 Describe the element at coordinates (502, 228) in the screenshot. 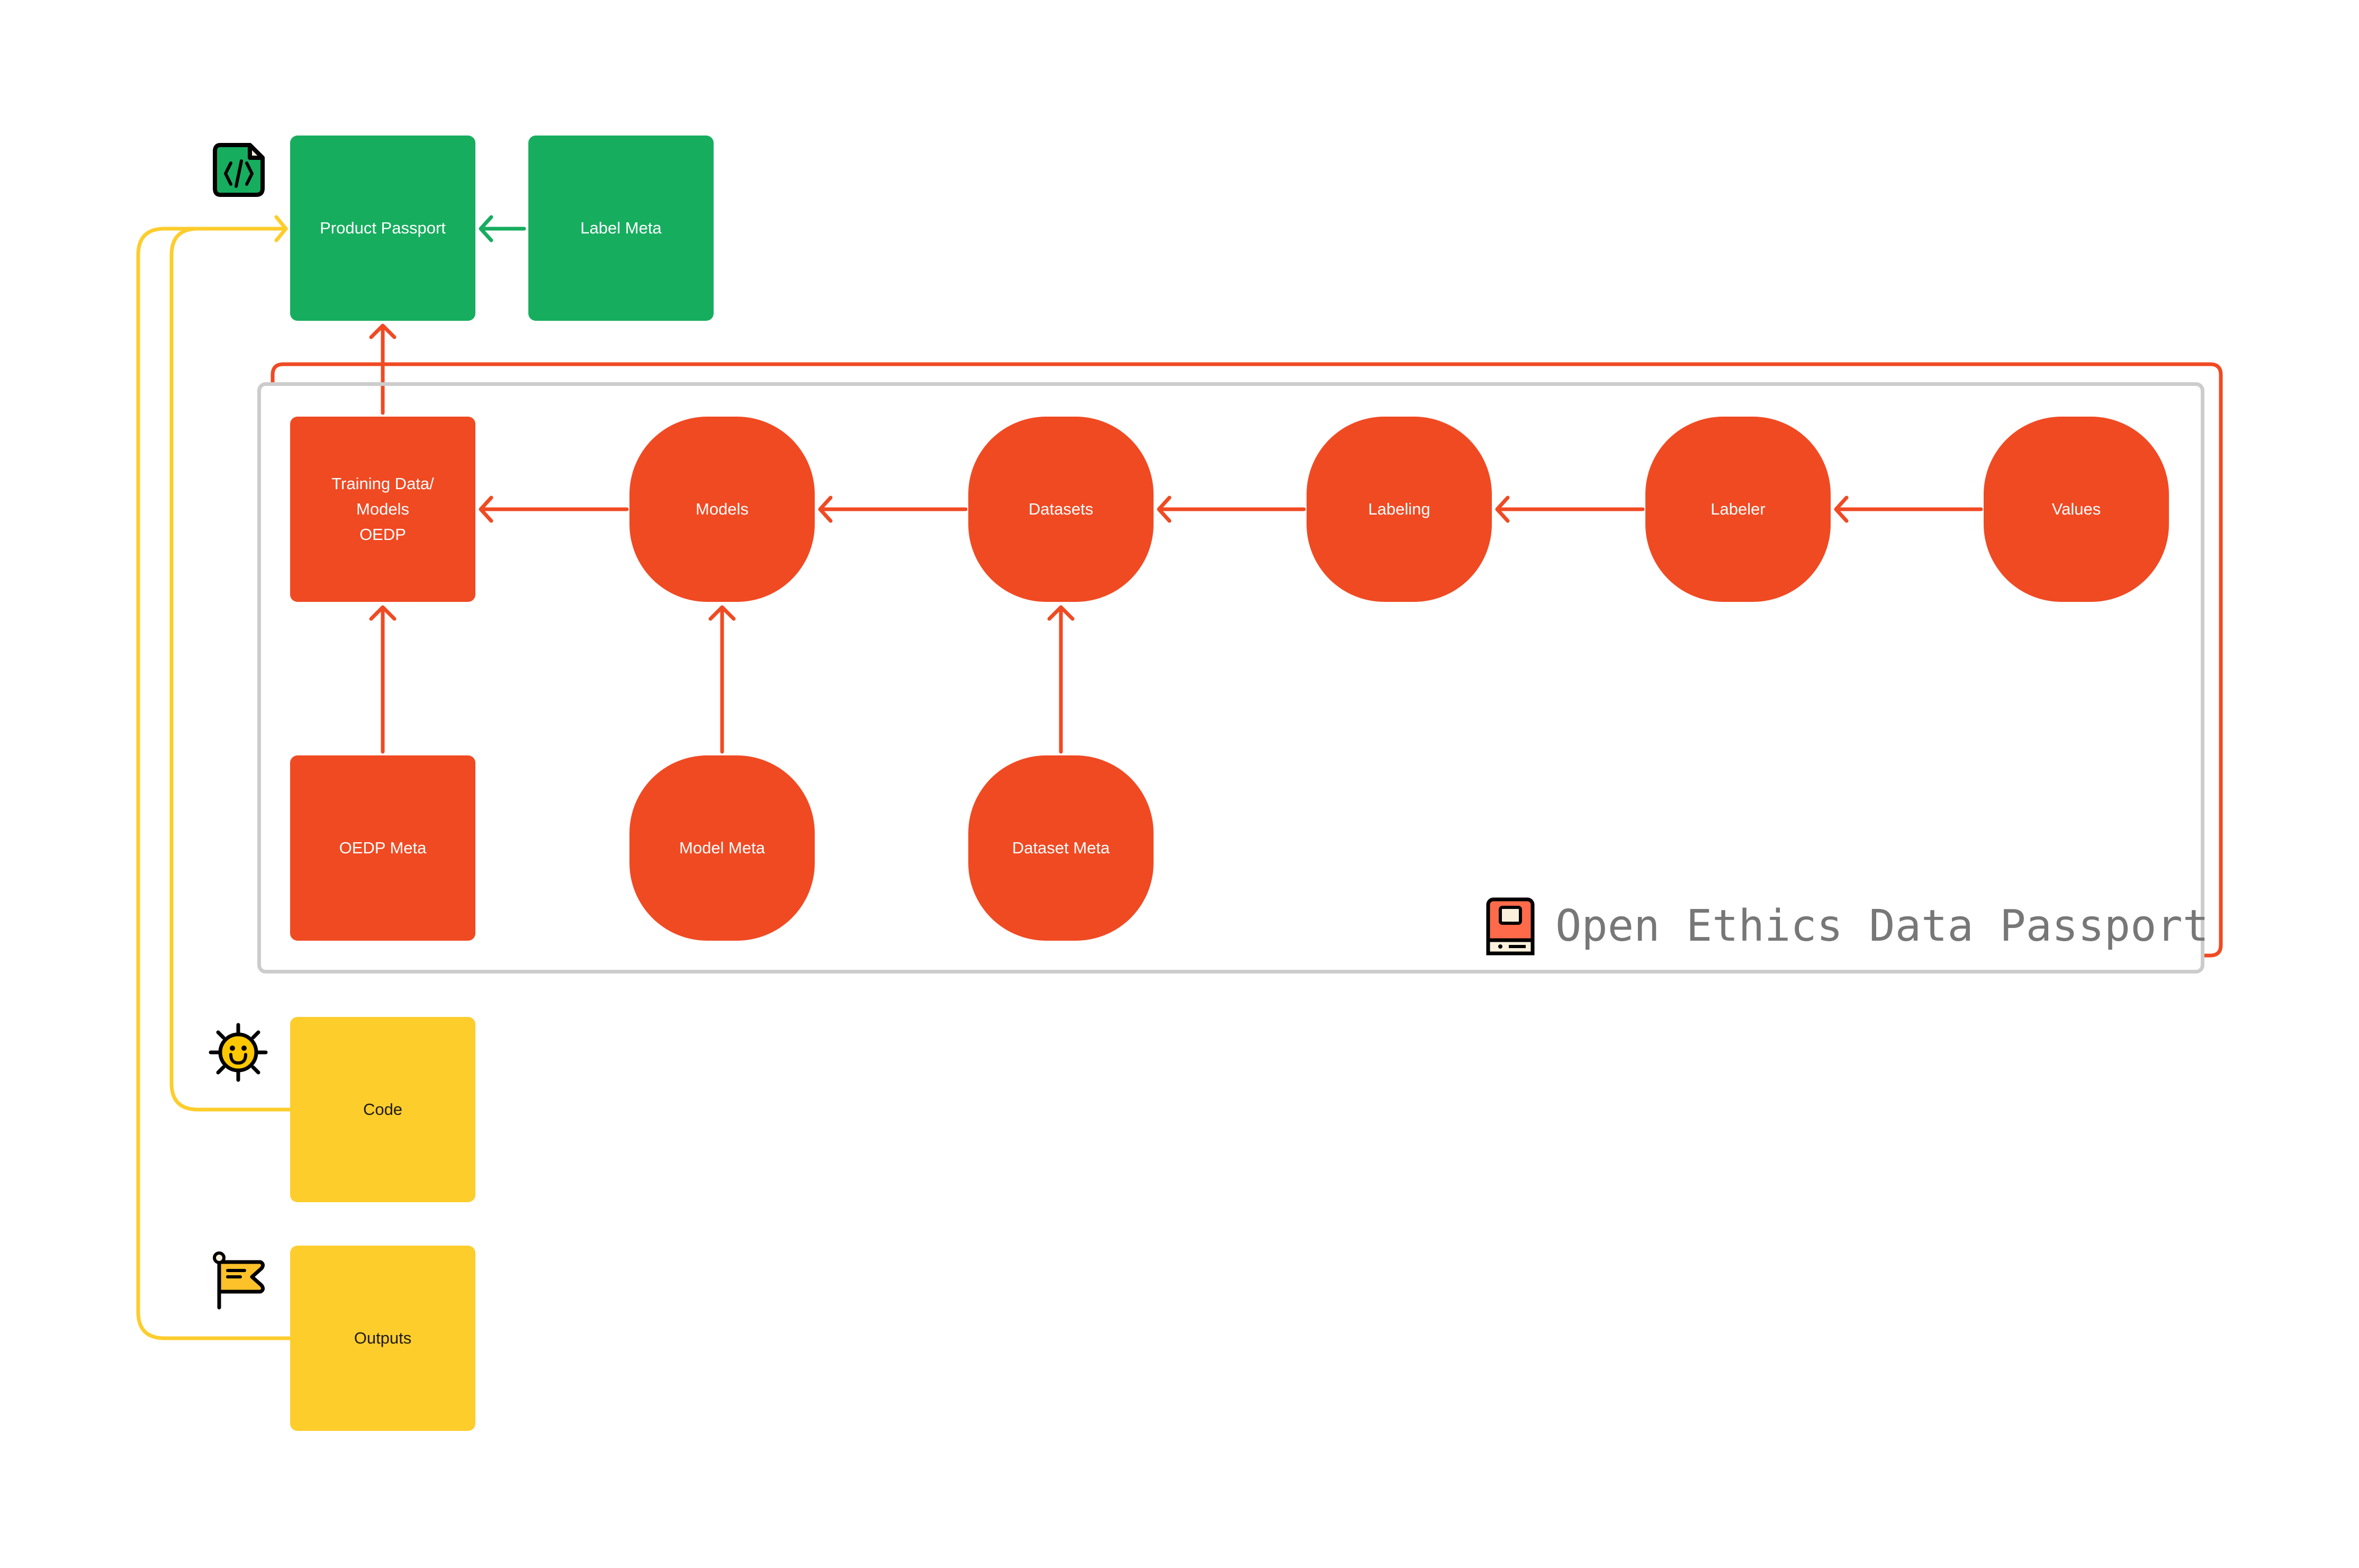

I see `label-meta-to-passport-line` at that location.